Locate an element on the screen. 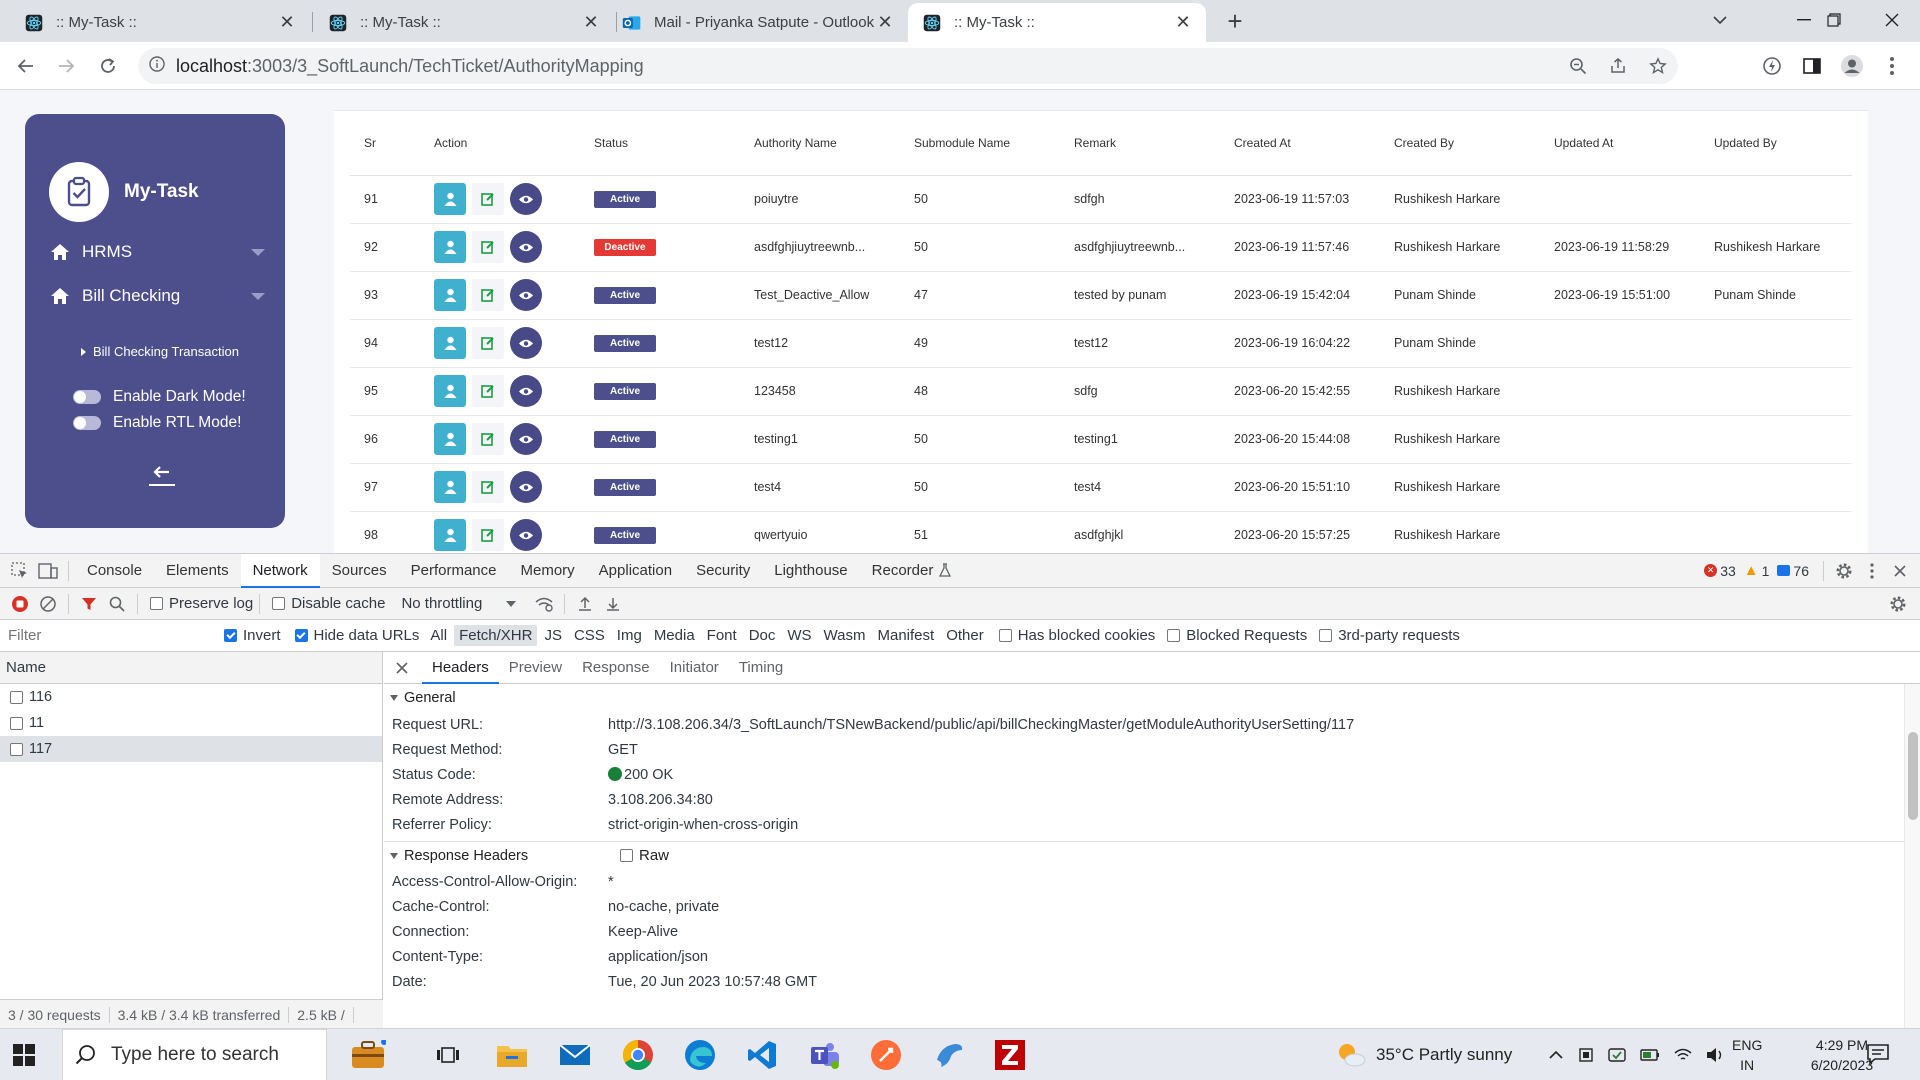 The height and width of the screenshot is (1080, 1920). teams-icon is located at coordinates (825, 1055).